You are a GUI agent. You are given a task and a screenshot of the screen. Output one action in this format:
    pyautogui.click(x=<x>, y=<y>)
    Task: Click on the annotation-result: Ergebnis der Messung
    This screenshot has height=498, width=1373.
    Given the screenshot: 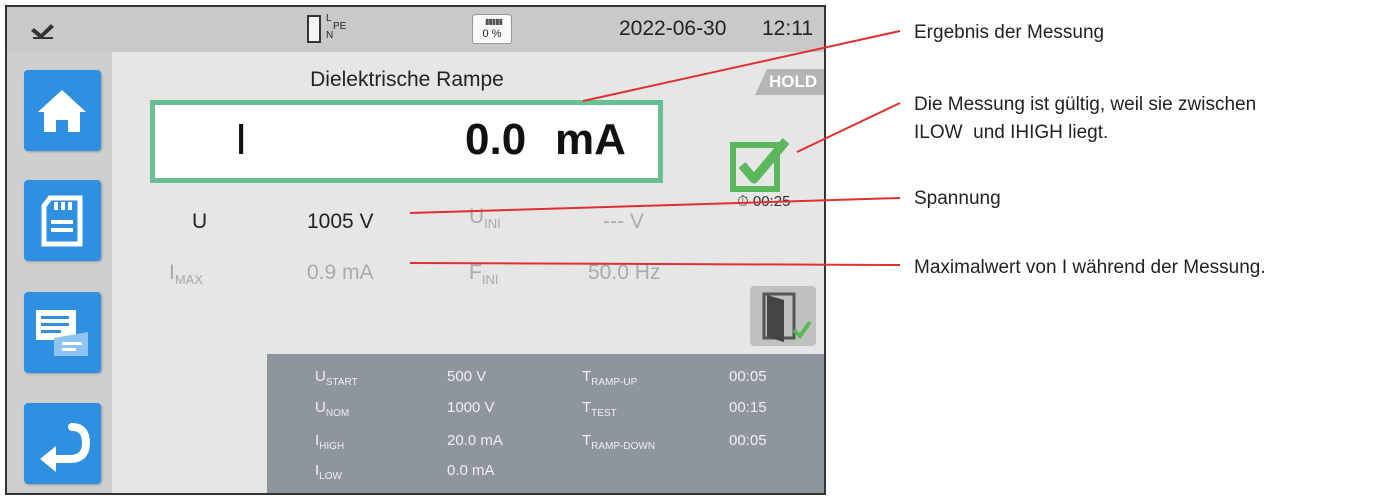 What is the action you would take?
    pyautogui.click(x=1009, y=32)
    